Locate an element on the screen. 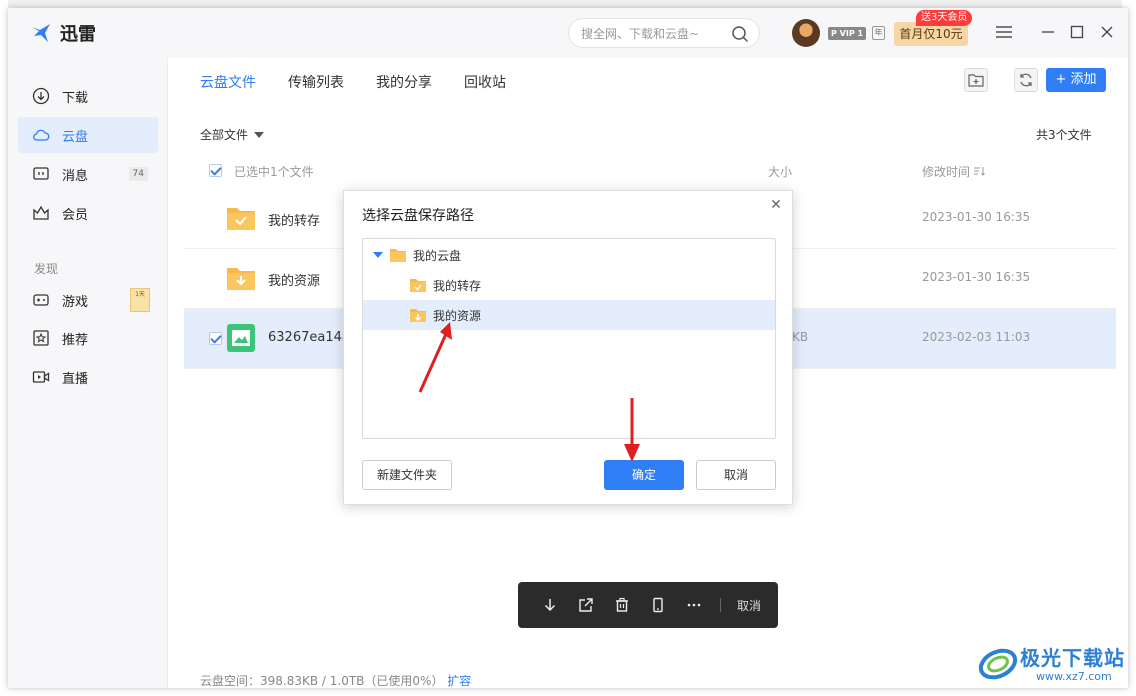 The height and width of the screenshot is (696, 1136). dialog-title: 选择云盘保存路径 is located at coordinates (418, 216).